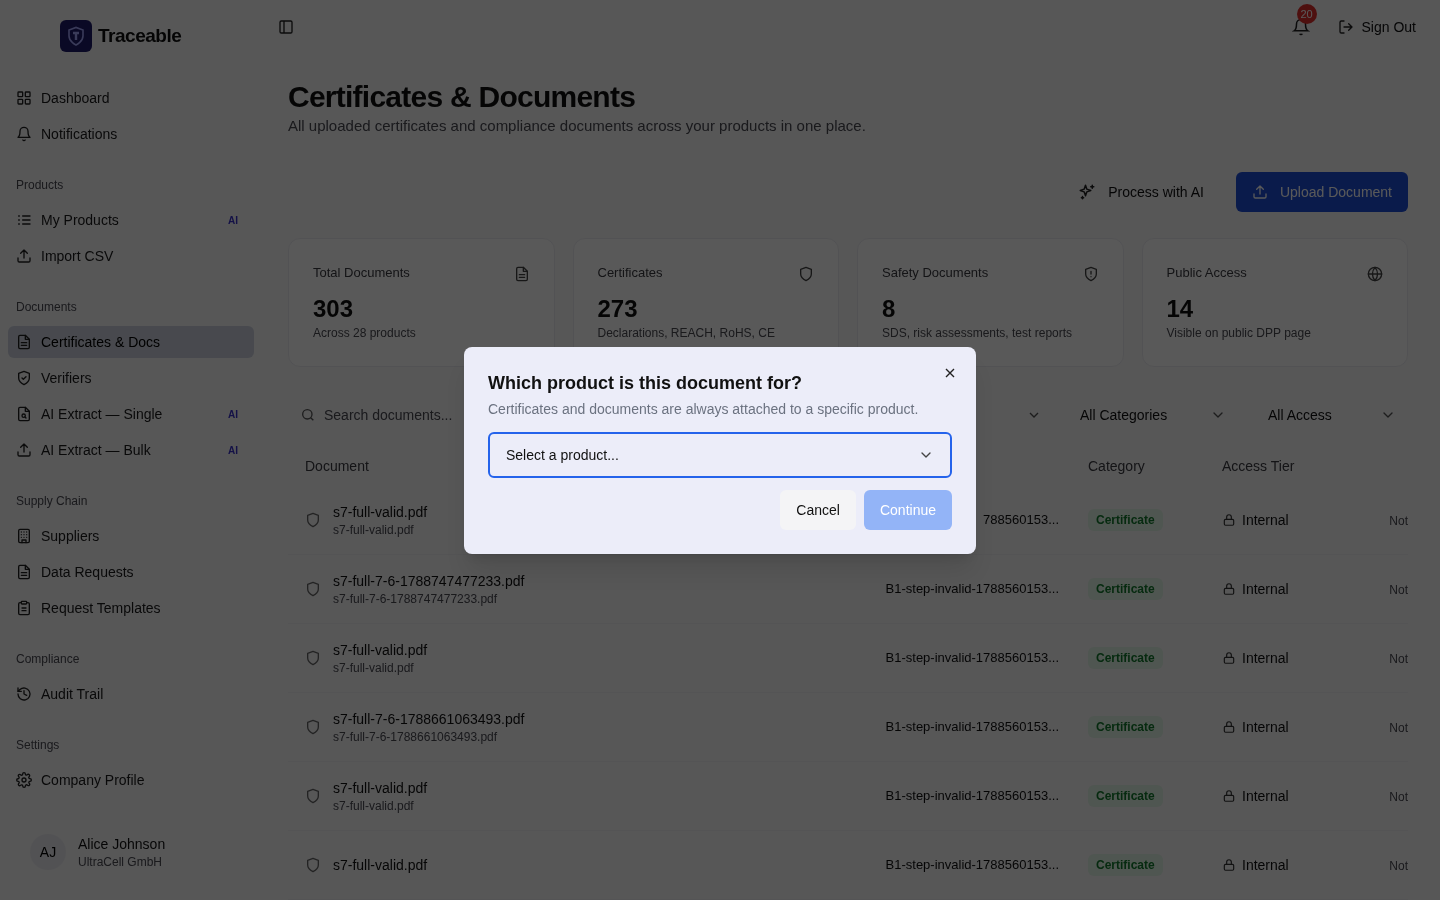 This screenshot has height=900, width=1440. Describe the element at coordinates (1141, 192) in the screenshot. I see `process-with-ai-button: Process with AI` at that location.